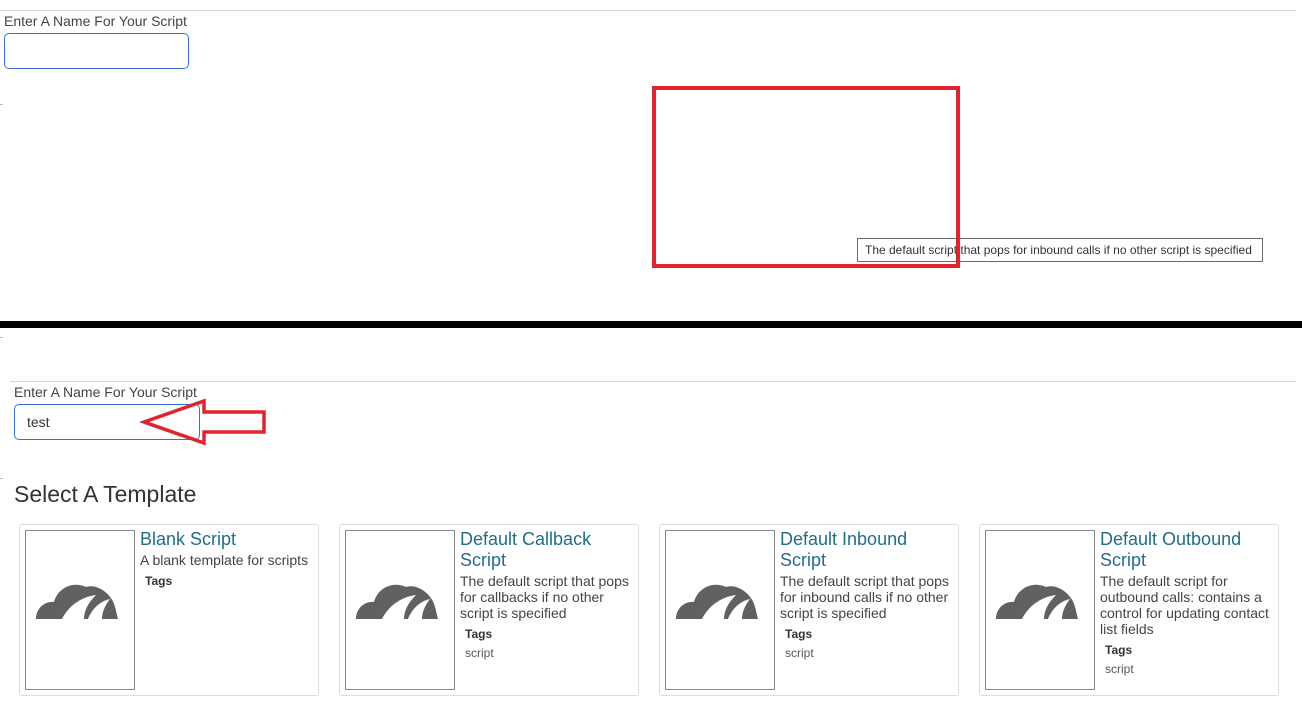  I want to click on script-name-label: Enter A Name For Your Script, so click(95, 21).